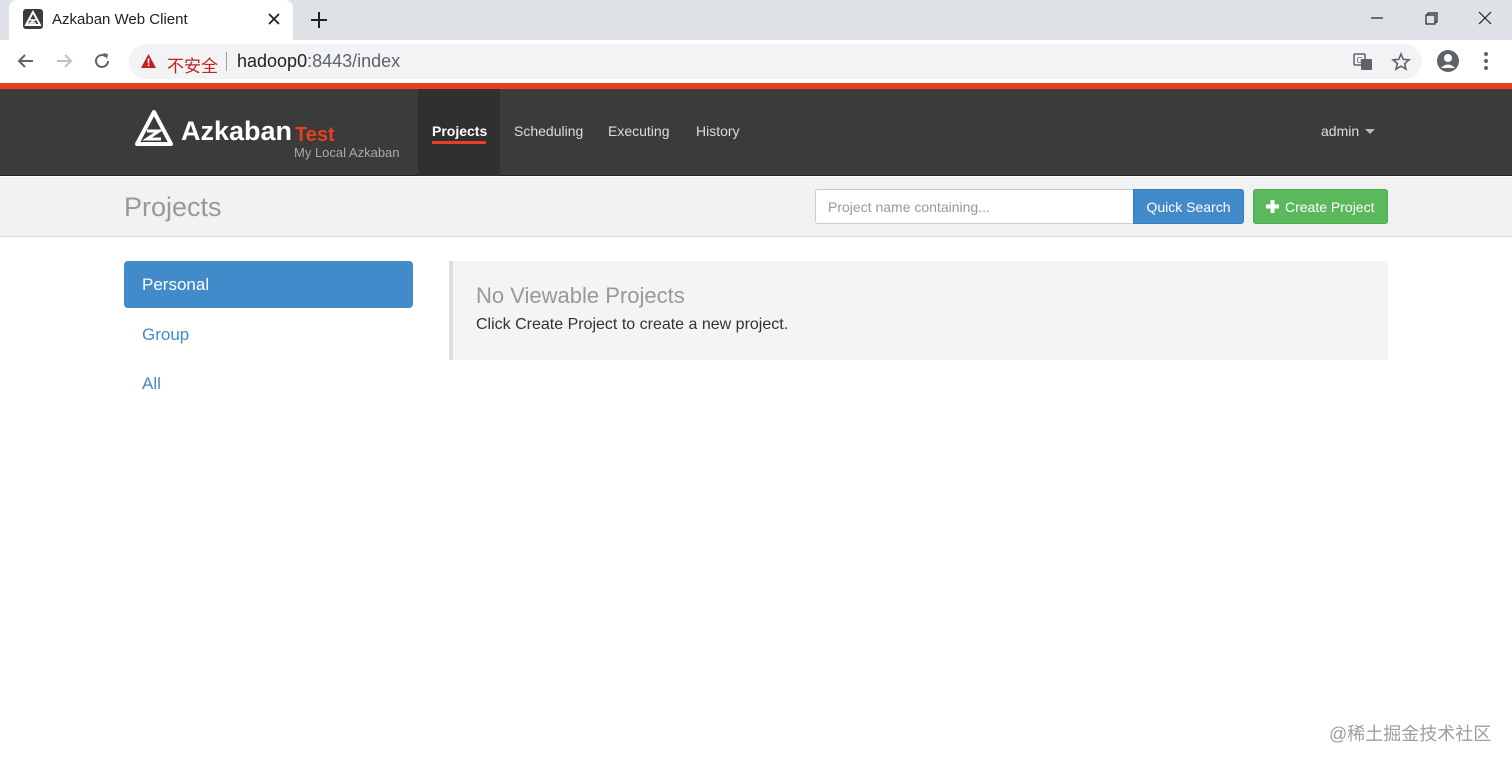  What do you see at coordinates (1448, 61) in the screenshot?
I see `account-icon` at bounding box center [1448, 61].